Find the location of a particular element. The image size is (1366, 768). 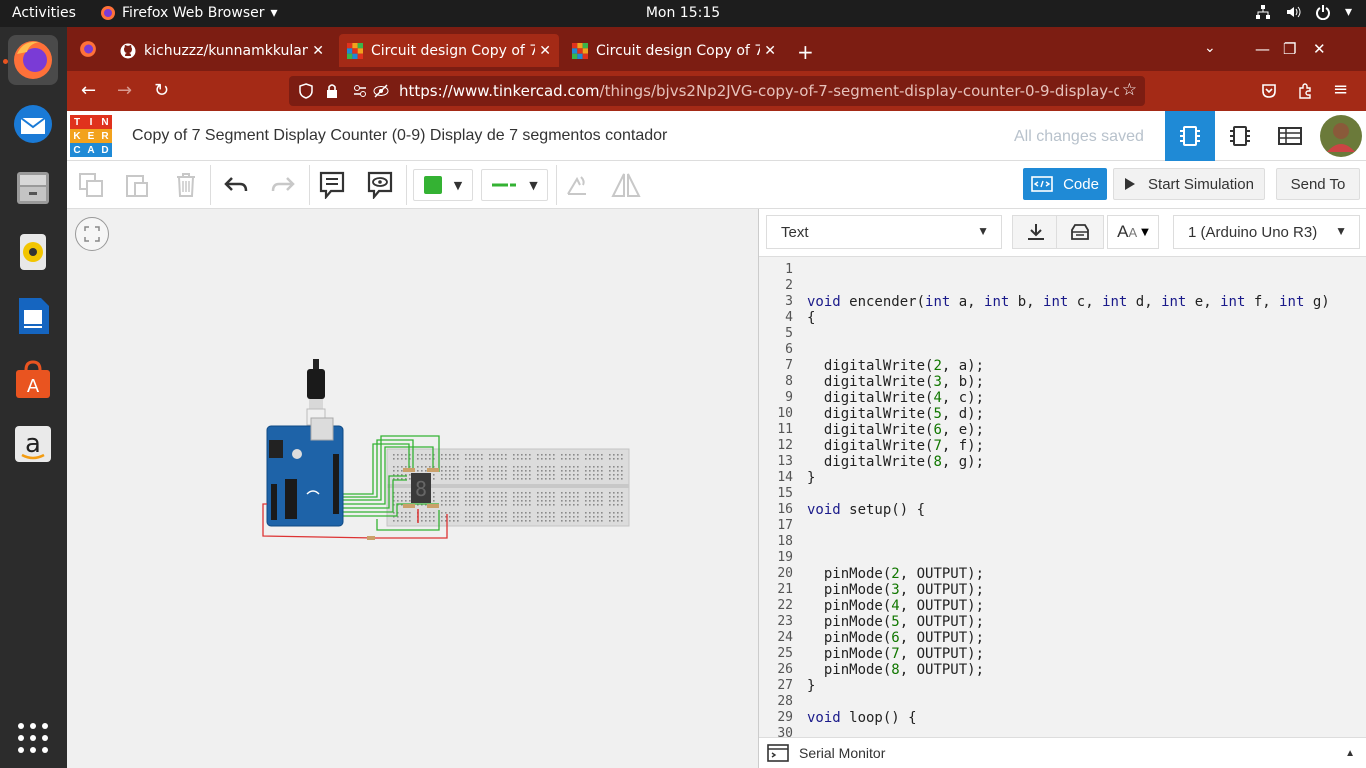

code-line: pinMode(7, OUTPUT); is located at coordinates (895, 654).